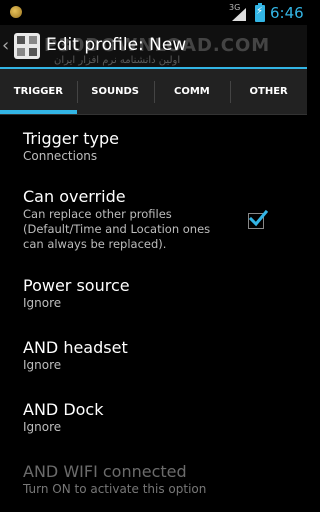  What do you see at coordinates (75, 347) in the screenshot?
I see `setting-title: AND headset` at bounding box center [75, 347].